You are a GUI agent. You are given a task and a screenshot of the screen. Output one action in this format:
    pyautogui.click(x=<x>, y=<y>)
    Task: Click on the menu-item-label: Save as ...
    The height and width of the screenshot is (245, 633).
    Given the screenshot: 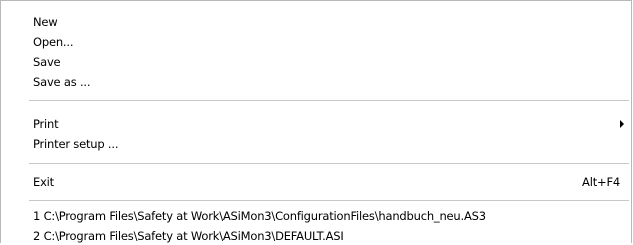 What is the action you would take?
    pyautogui.click(x=62, y=82)
    